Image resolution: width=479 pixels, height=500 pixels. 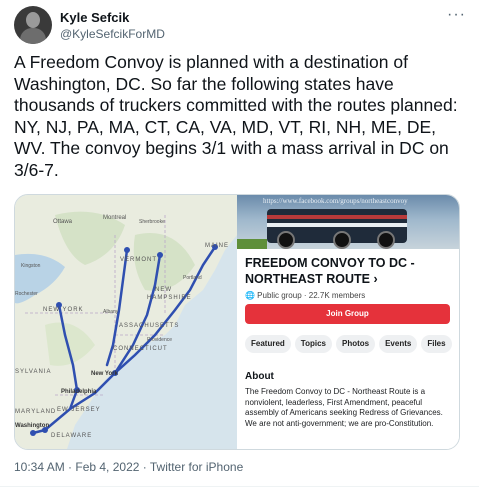 I want to click on map-label-washington: Washington, so click(x=32, y=426).